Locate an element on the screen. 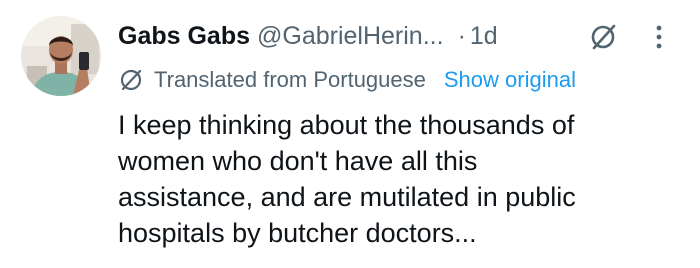 This screenshot has width=700, height=268. more-vertical-icon is located at coordinates (659, 37).